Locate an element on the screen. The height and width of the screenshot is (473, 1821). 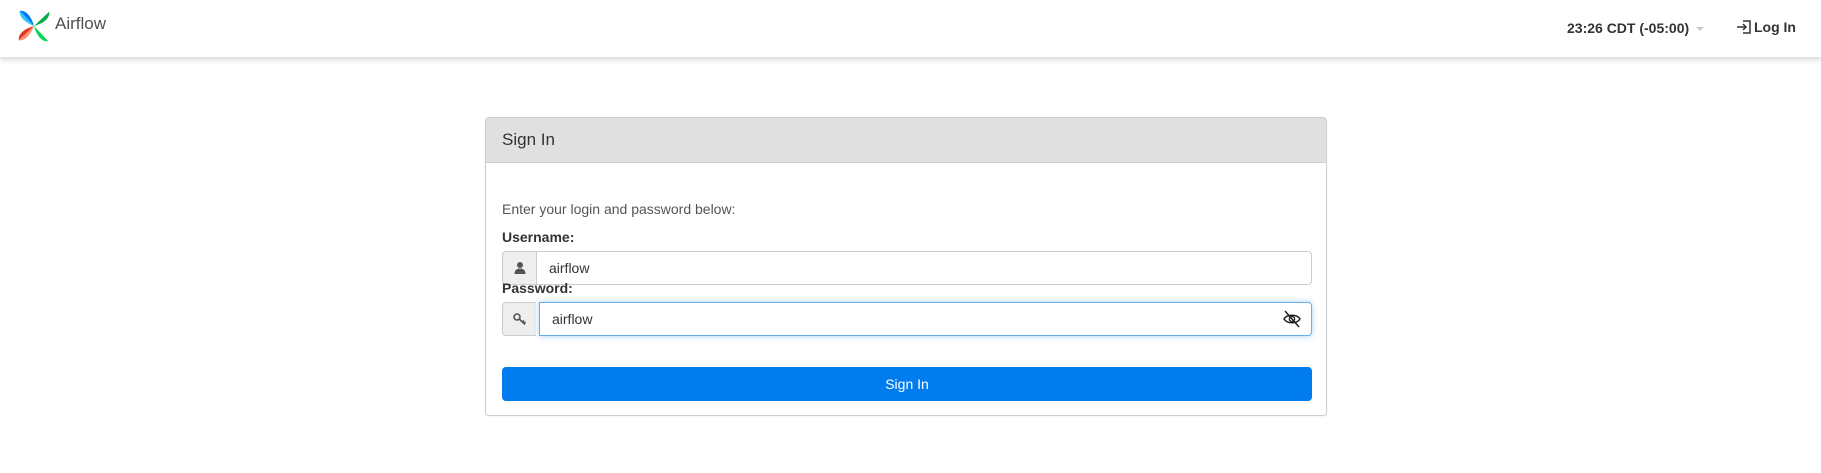
username-label: Username: is located at coordinates (538, 237).